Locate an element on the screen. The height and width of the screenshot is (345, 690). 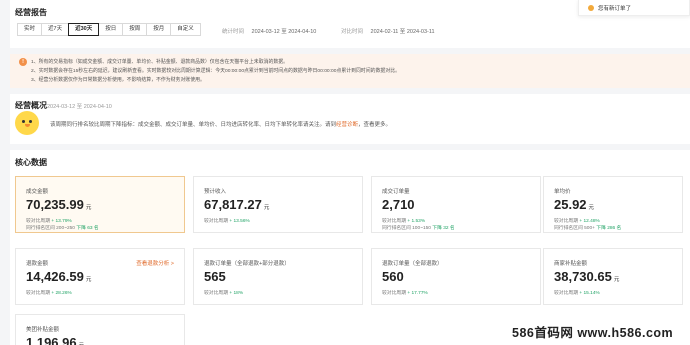
metric-title: 美团补贴金额 is located at coordinates (43, 330).